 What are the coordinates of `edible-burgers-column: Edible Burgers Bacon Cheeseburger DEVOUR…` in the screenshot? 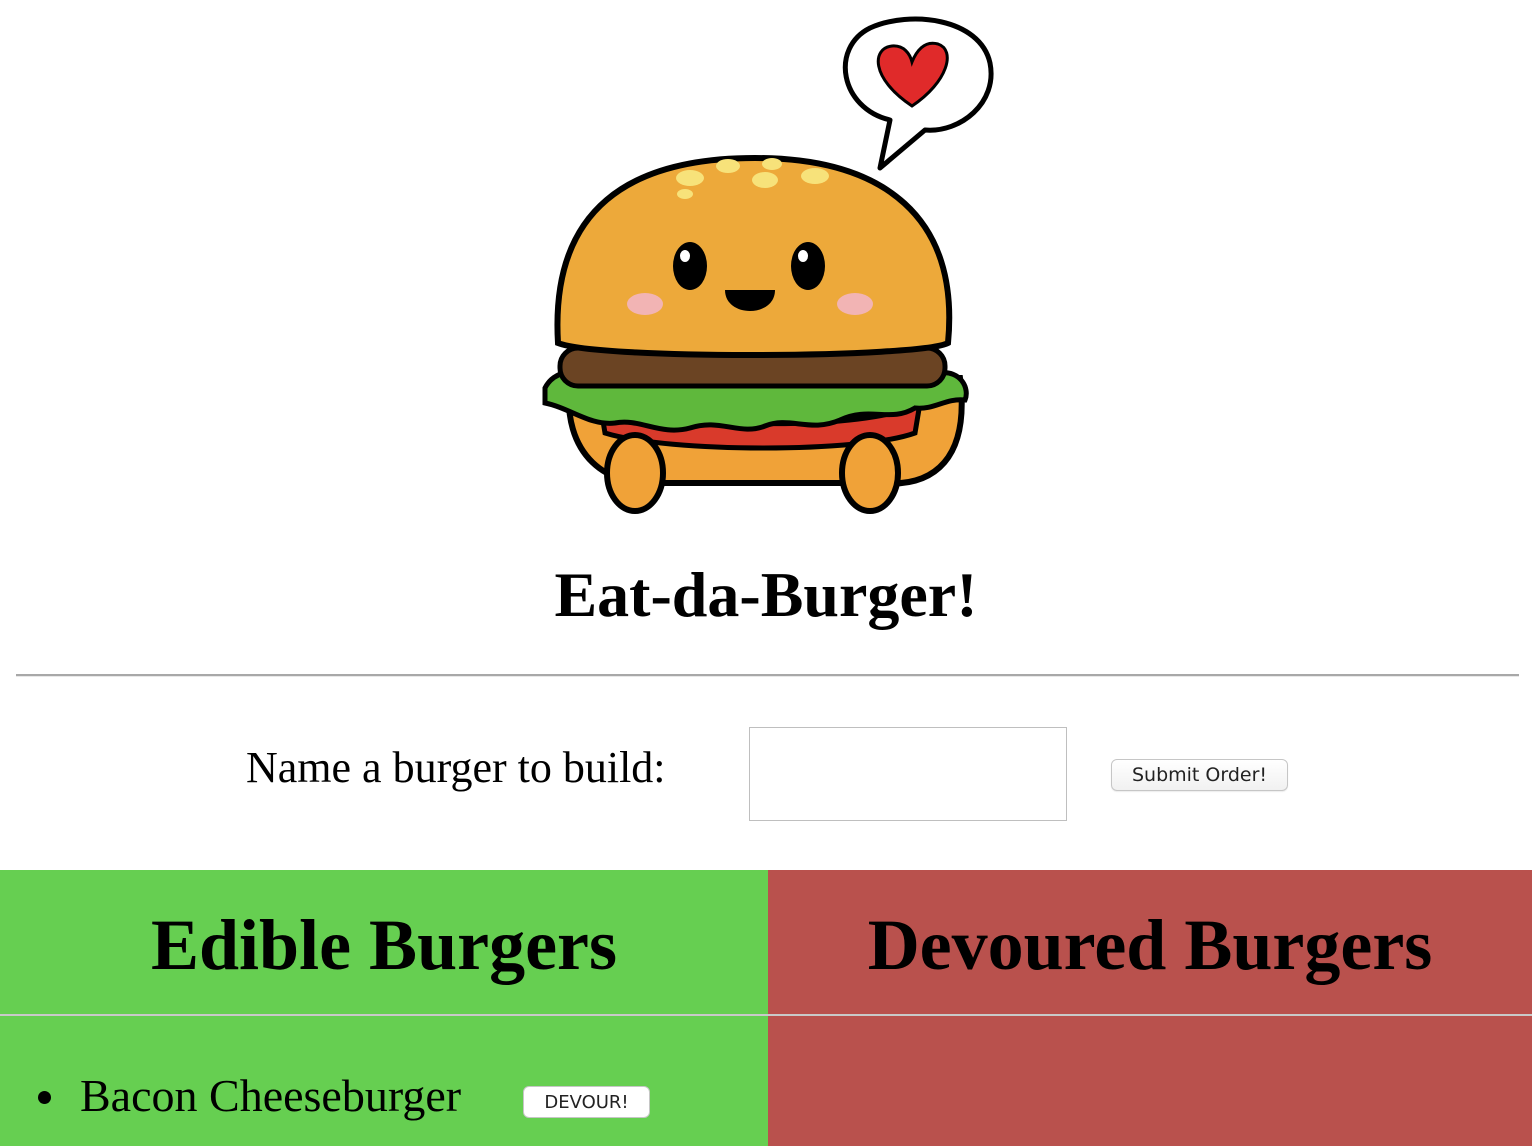 It's located at (384, 1008).